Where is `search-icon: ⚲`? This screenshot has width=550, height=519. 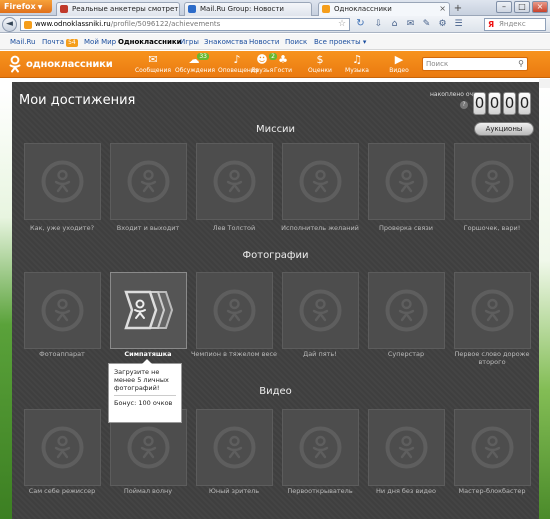 search-icon: ⚲ is located at coordinates (521, 64).